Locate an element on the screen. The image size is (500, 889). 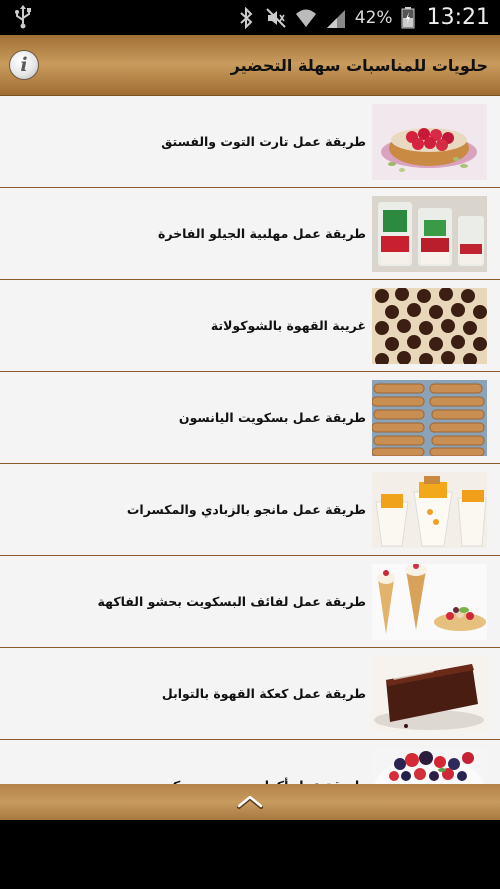
list-item: طريقة عمل أكواب توت مع بسكويت is located at coordinates (250, 762).